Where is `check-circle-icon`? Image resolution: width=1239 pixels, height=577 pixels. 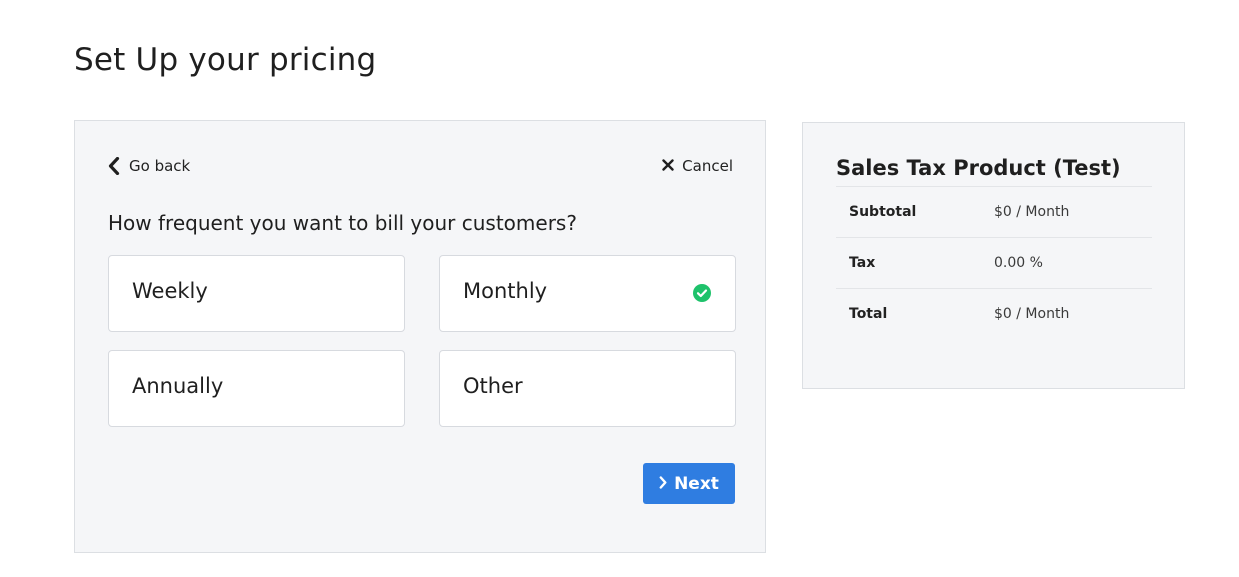
check-circle-icon is located at coordinates (702, 295).